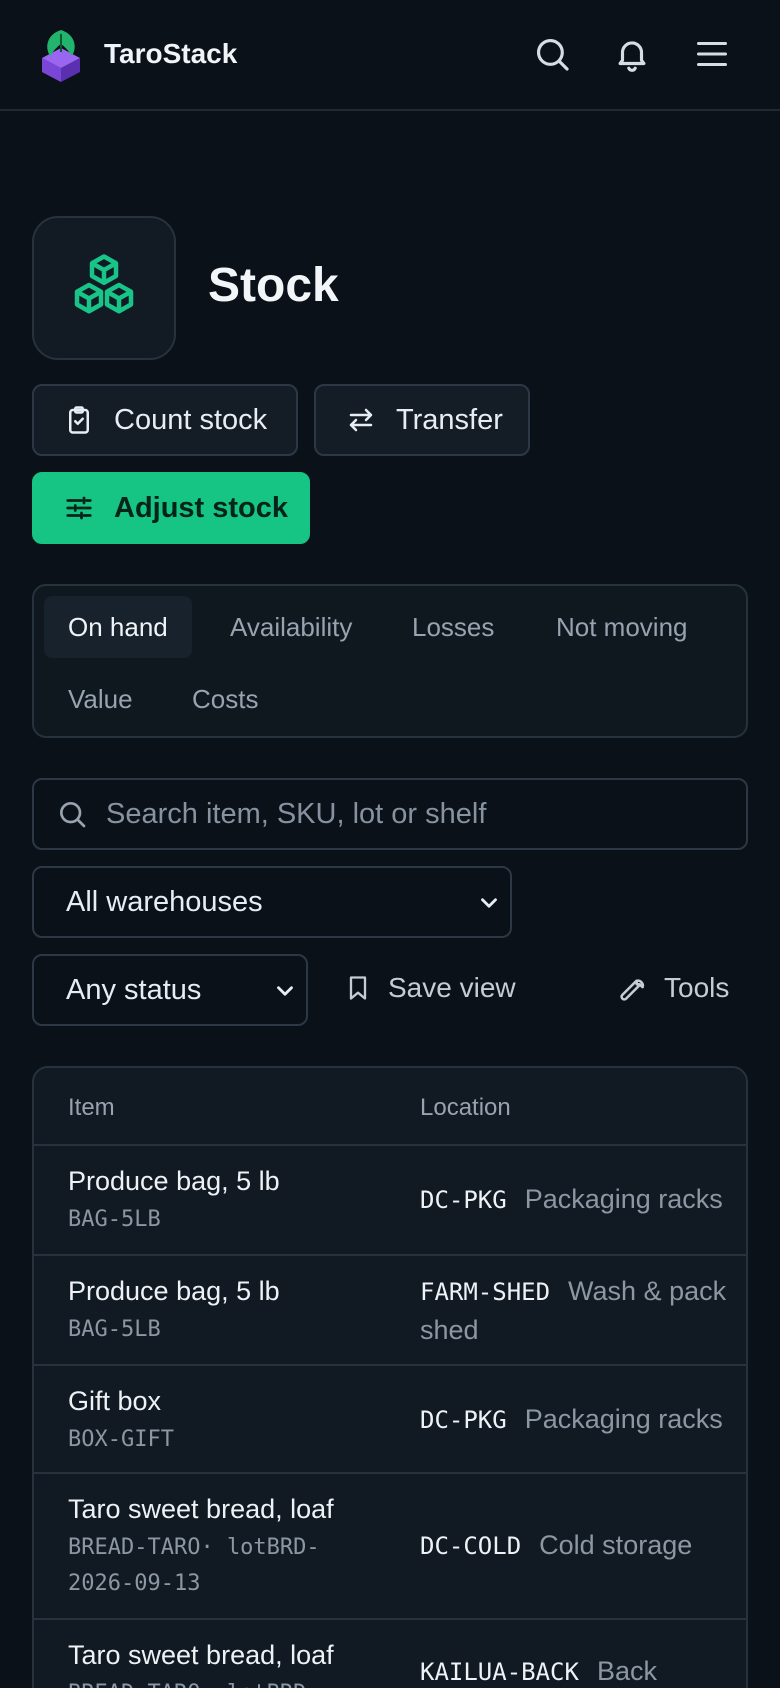  Describe the element at coordinates (291, 627) in the screenshot. I see `tab-availability: Availability` at that location.